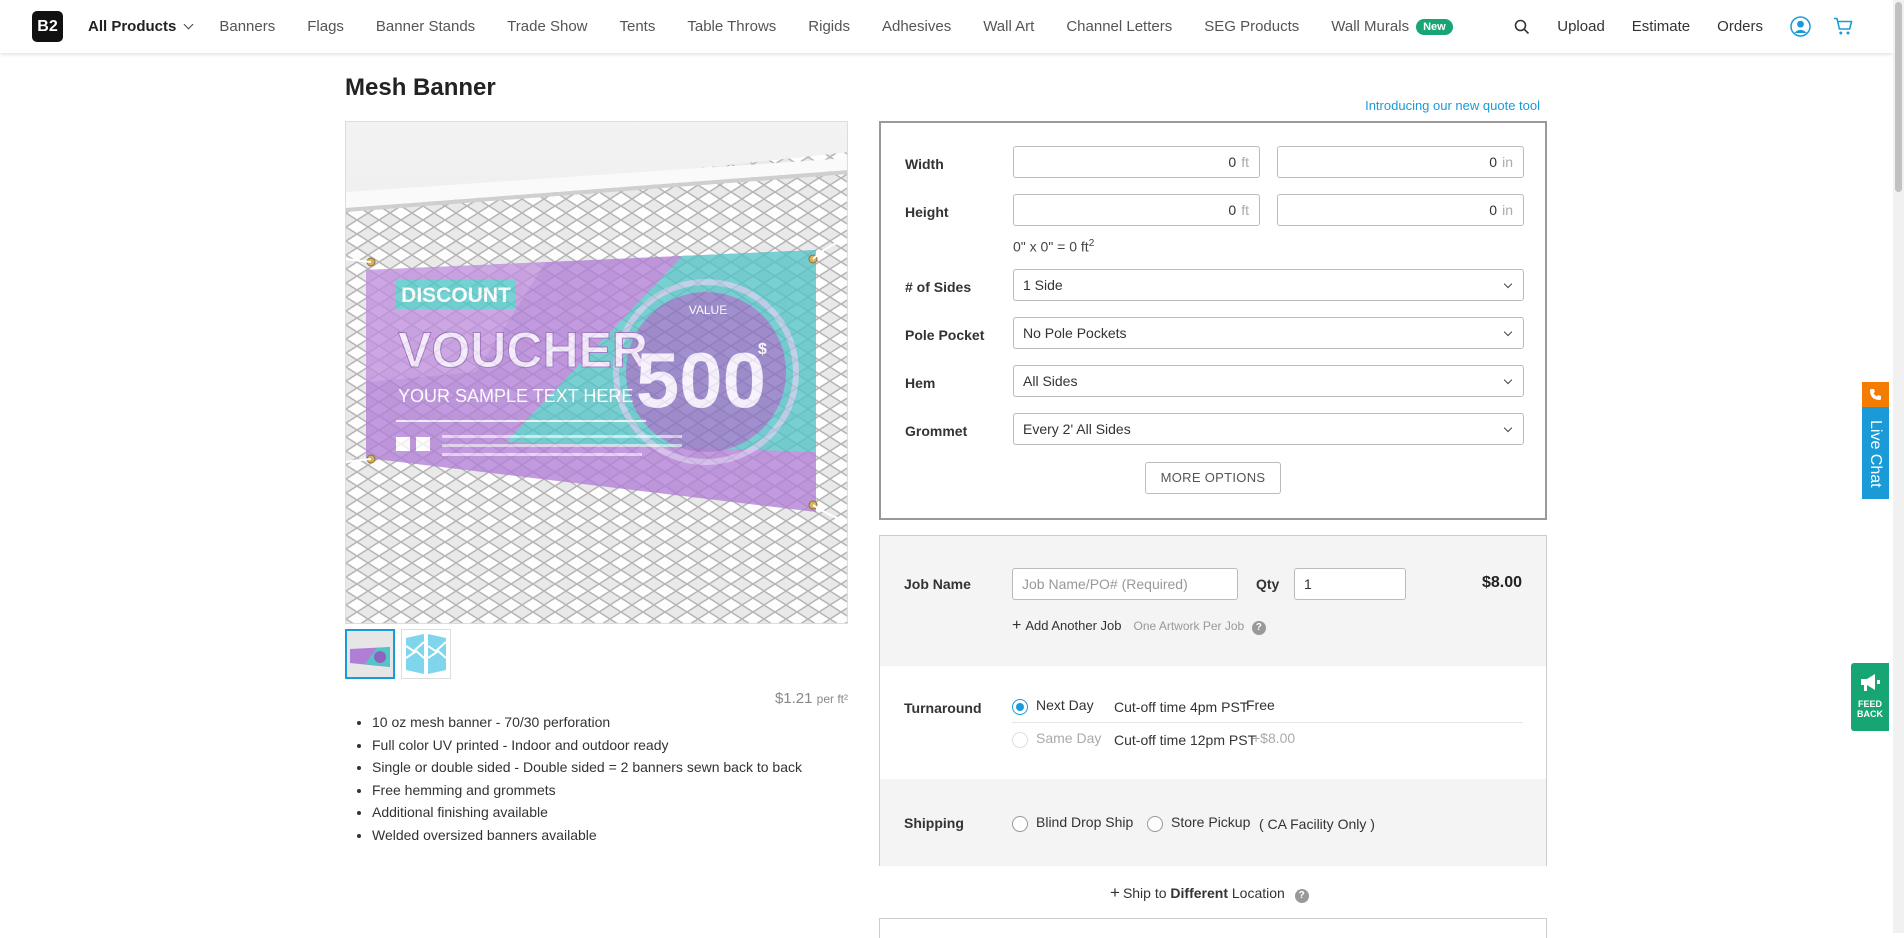  I want to click on area-text: 0" x 0" = 0 ft, so click(1051, 246).